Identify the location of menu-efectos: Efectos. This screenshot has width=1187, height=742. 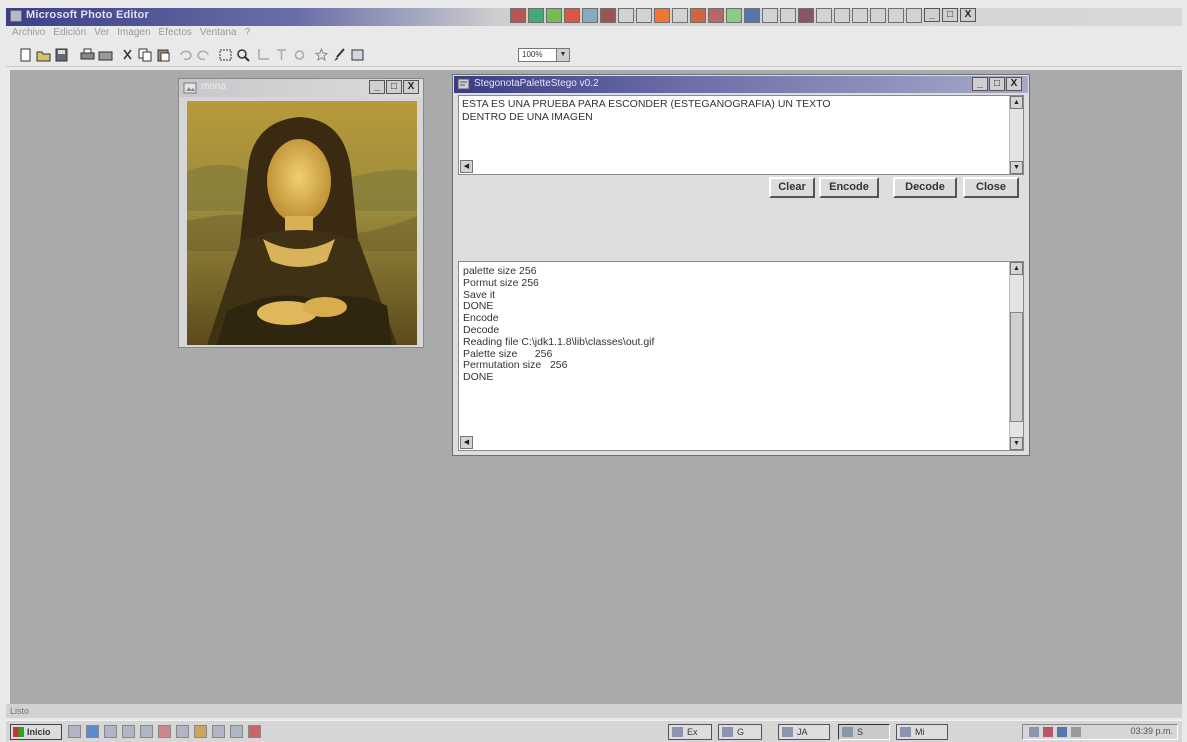
(175, 35).